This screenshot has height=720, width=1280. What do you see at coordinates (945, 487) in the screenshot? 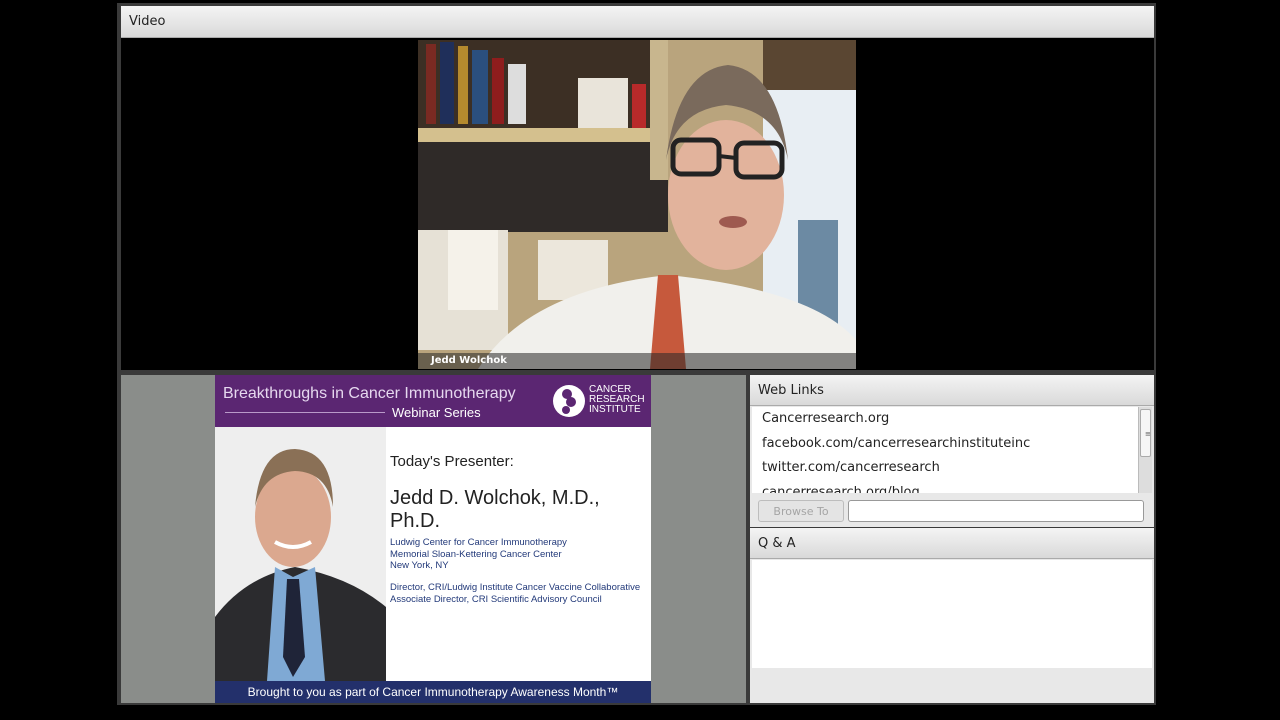
I see `web-link: cancerresearch.org/blog` at bounding box center [945, 487].